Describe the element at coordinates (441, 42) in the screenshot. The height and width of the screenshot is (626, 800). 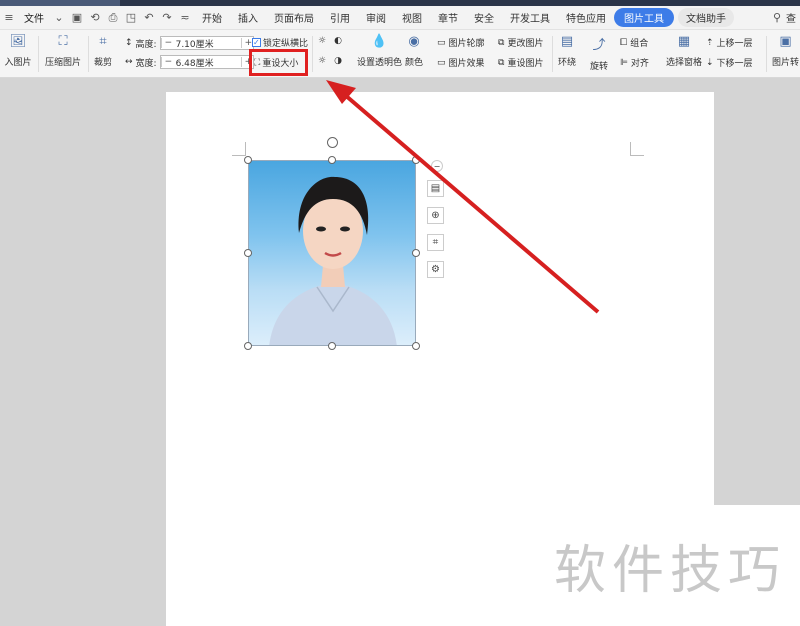
I see `outline-icon: ▭` at that location.